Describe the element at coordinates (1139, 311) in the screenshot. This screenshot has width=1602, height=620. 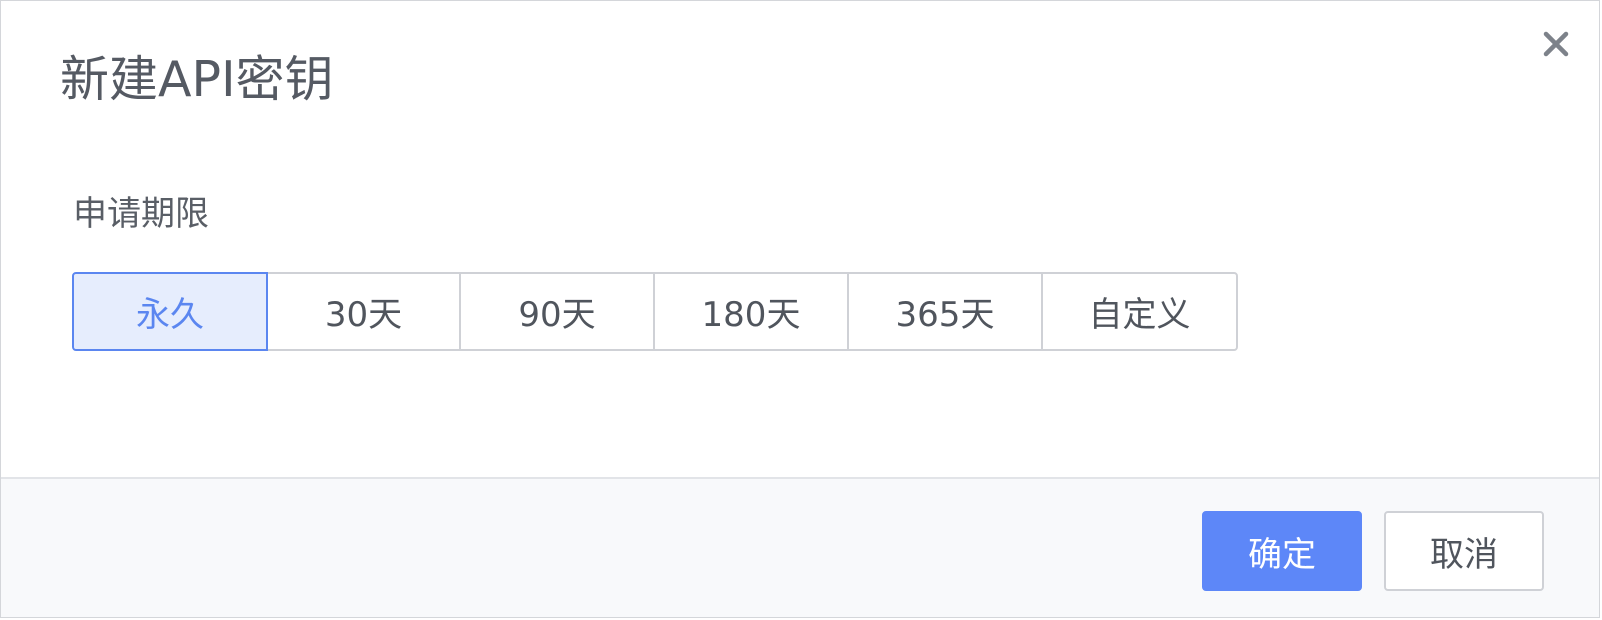
I see `duration-option-custom: 自定义` at that location.